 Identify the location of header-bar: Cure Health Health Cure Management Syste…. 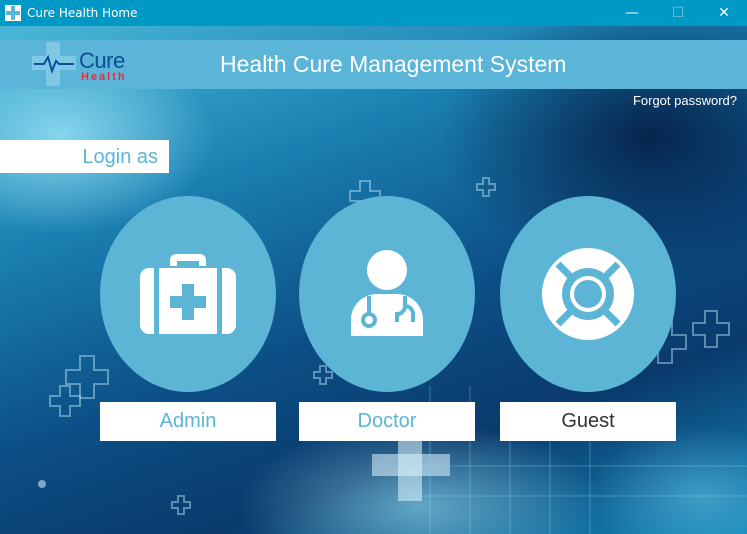
(373, 64).